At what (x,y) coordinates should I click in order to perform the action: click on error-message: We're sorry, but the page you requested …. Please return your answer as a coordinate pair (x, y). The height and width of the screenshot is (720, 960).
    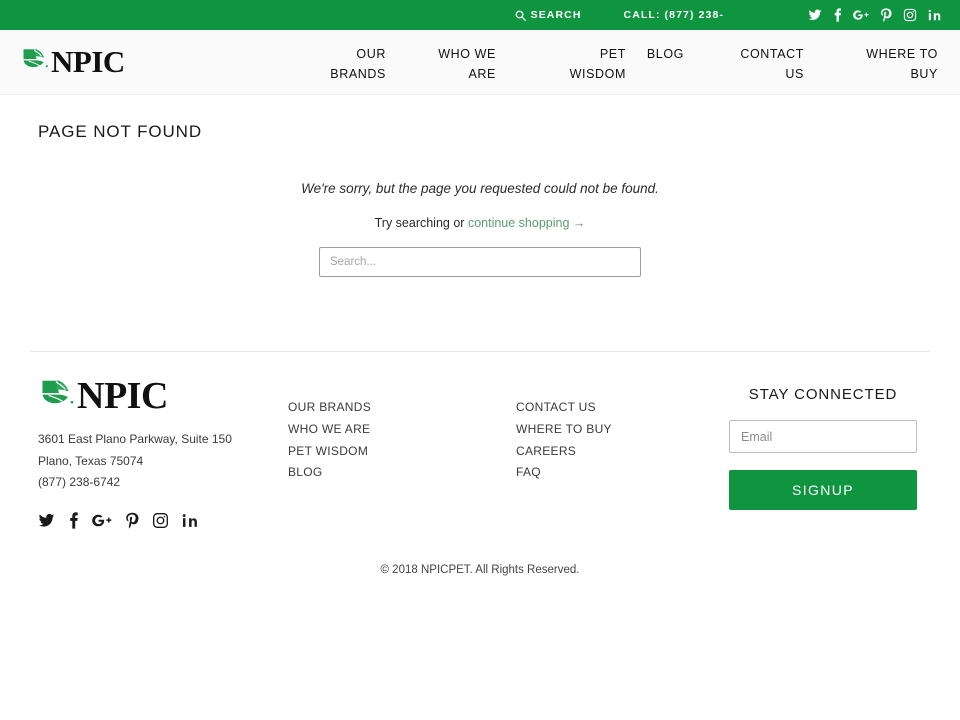
    Looking at the image, I should click on (480, 188).